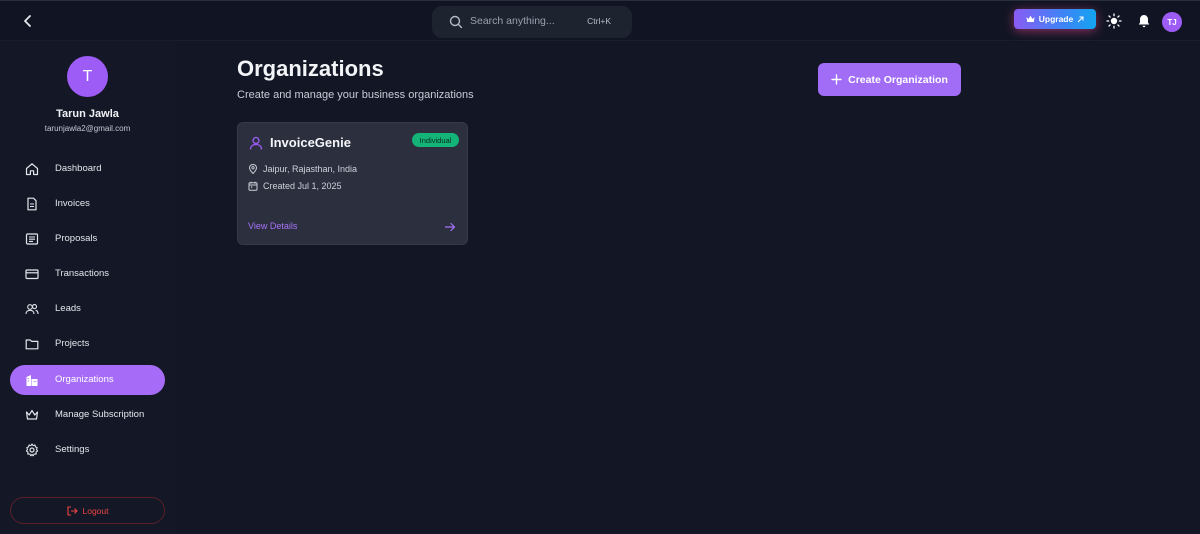 This screenshot has width=1200, height=534. I want to click on users-icon, so click(32, 309).